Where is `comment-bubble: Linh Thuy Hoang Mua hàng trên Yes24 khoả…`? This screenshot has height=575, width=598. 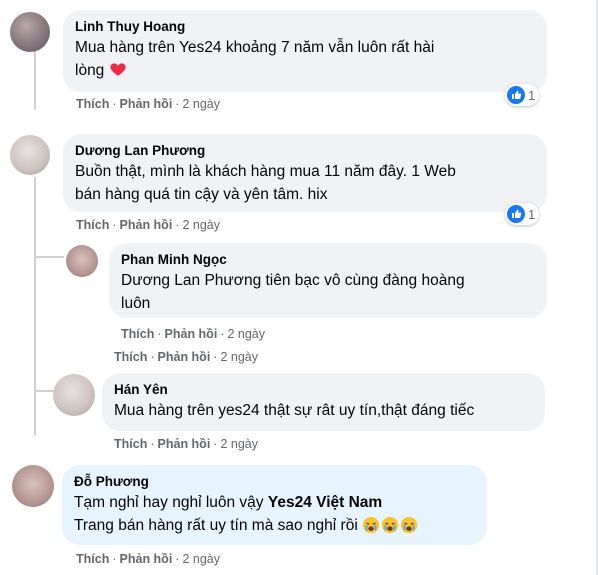
comment-bubble: Linh Thuy Hoang Mua hàng trên Yes24 khoả… is located at coordinates (305, 51).